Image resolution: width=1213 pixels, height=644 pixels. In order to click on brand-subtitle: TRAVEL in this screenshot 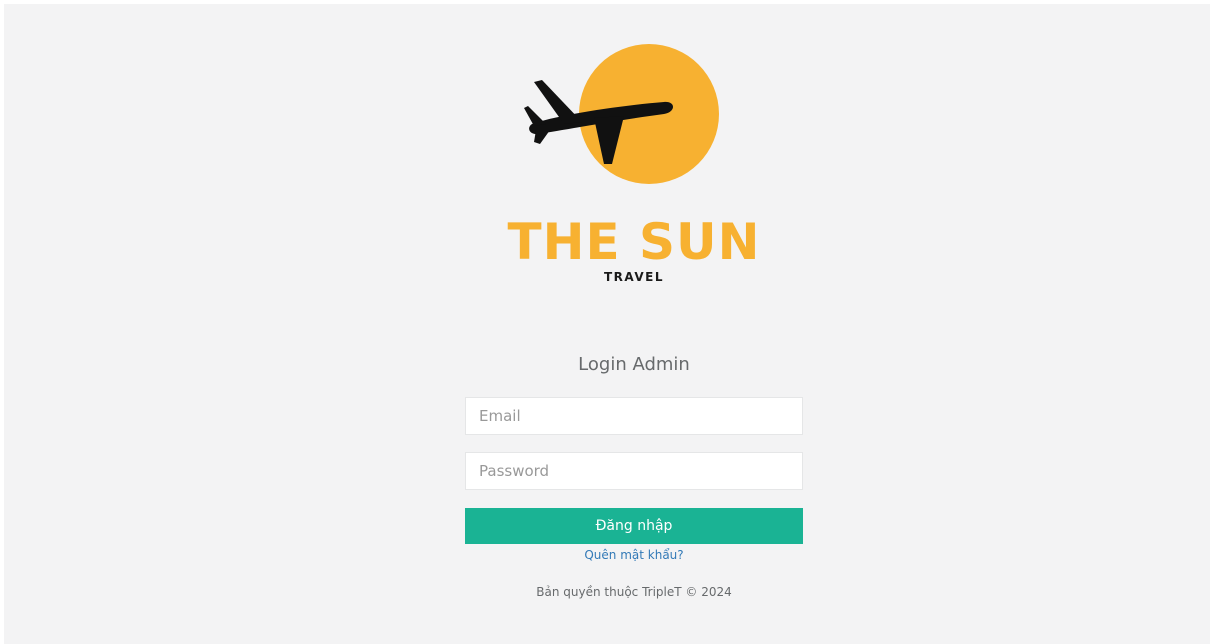, I will do `click(634, 277)`.